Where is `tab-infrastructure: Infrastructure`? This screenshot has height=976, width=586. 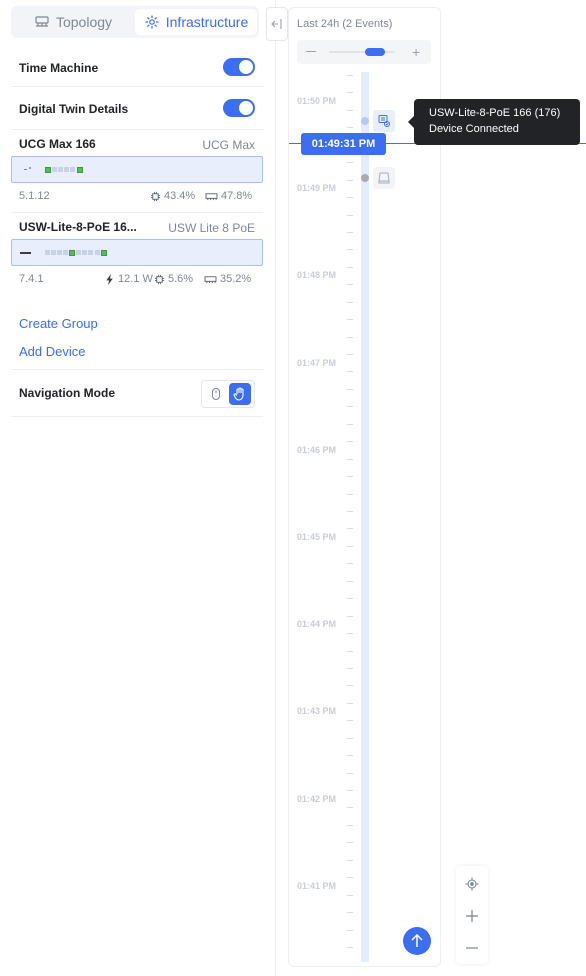
tab-infrastructure: Infrastructure is located at coordinates (196, 22).